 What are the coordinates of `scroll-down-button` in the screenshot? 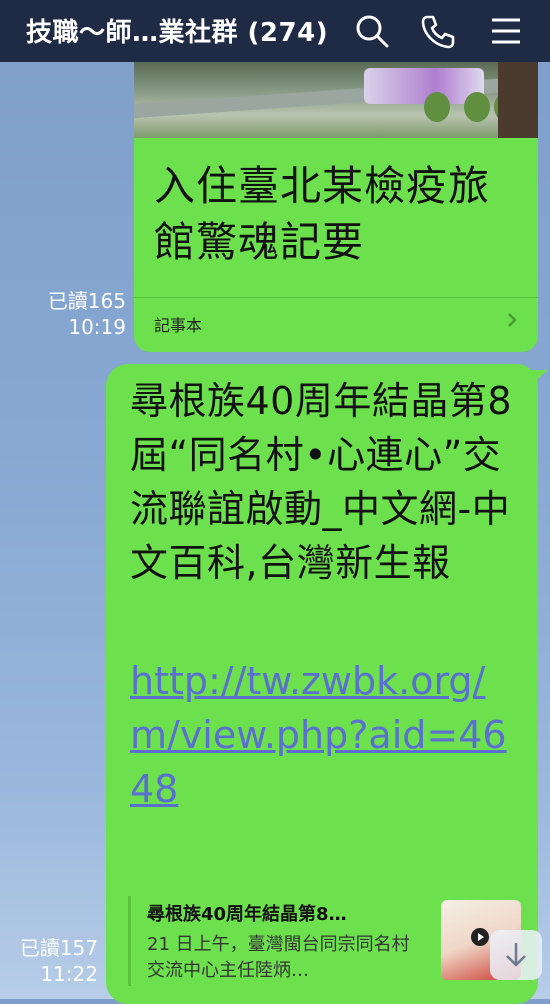 It's located at (516, 955).